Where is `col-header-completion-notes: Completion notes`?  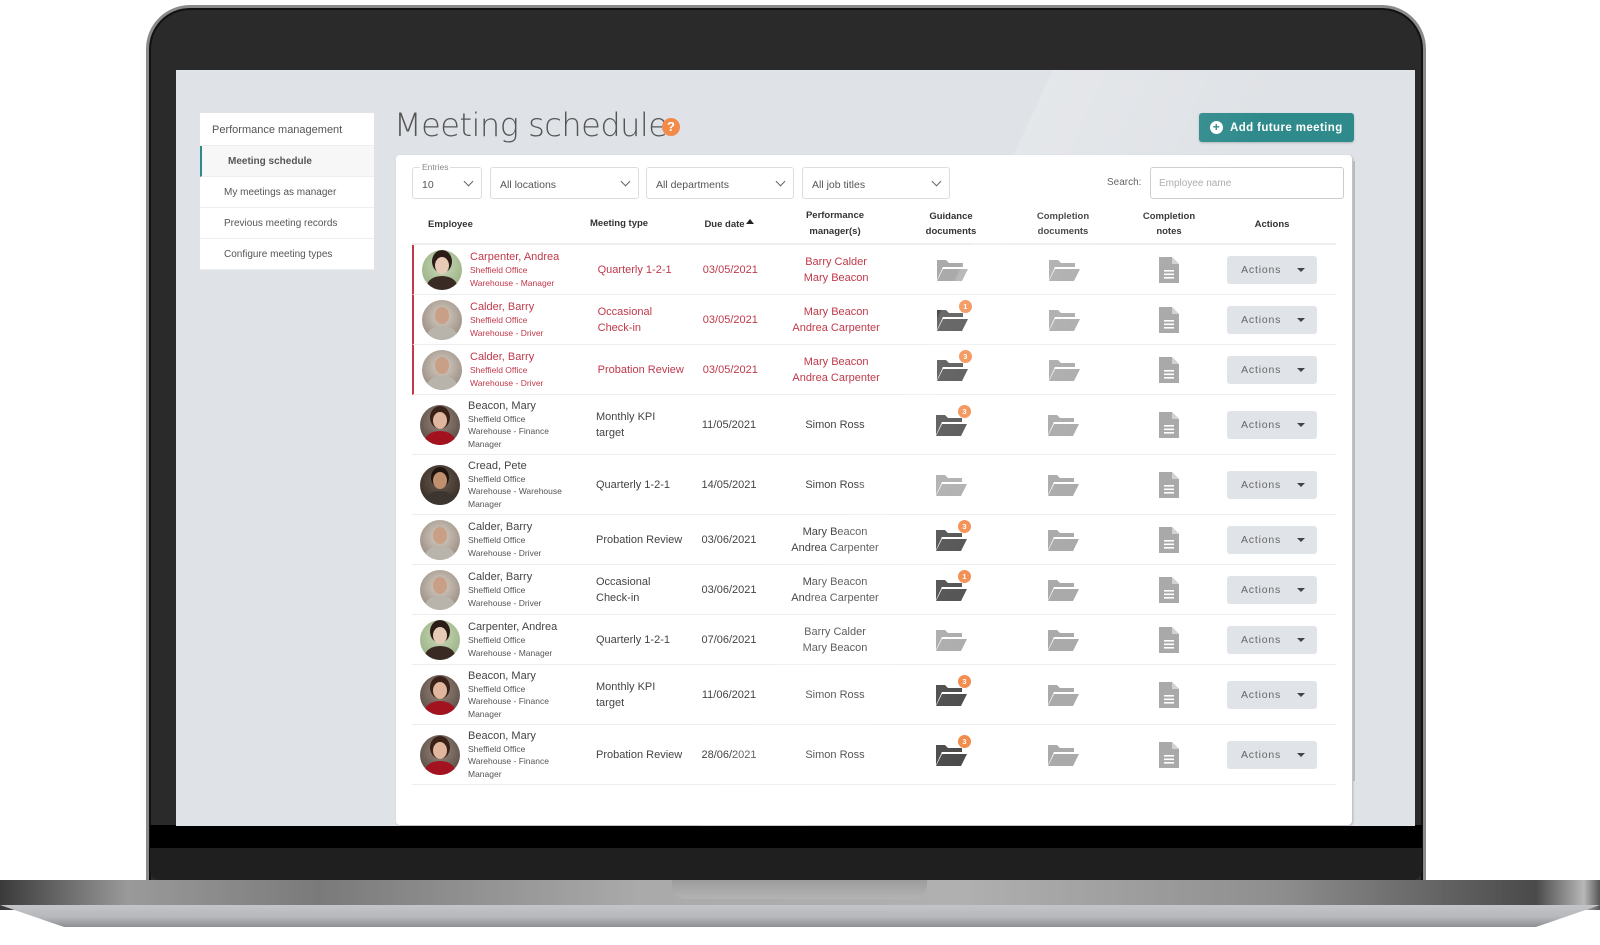 col-header-completion-notes: Completion notes is located at coordinates (1169, 224).